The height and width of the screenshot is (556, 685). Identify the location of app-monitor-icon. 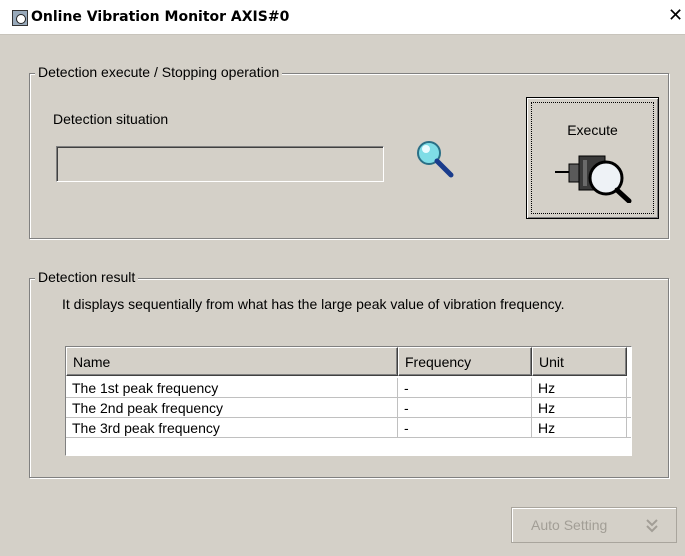
(20, 18).